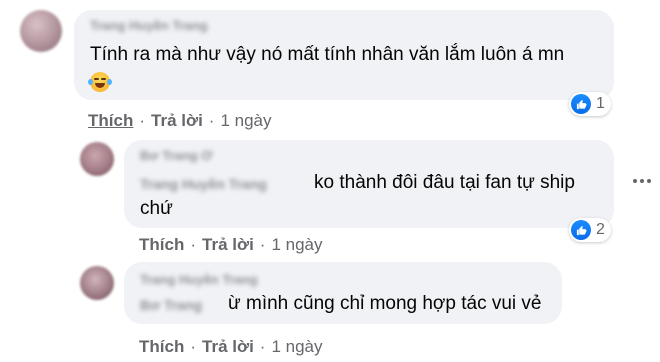  I want to click on reaction-count: 1, so click(590, 104).